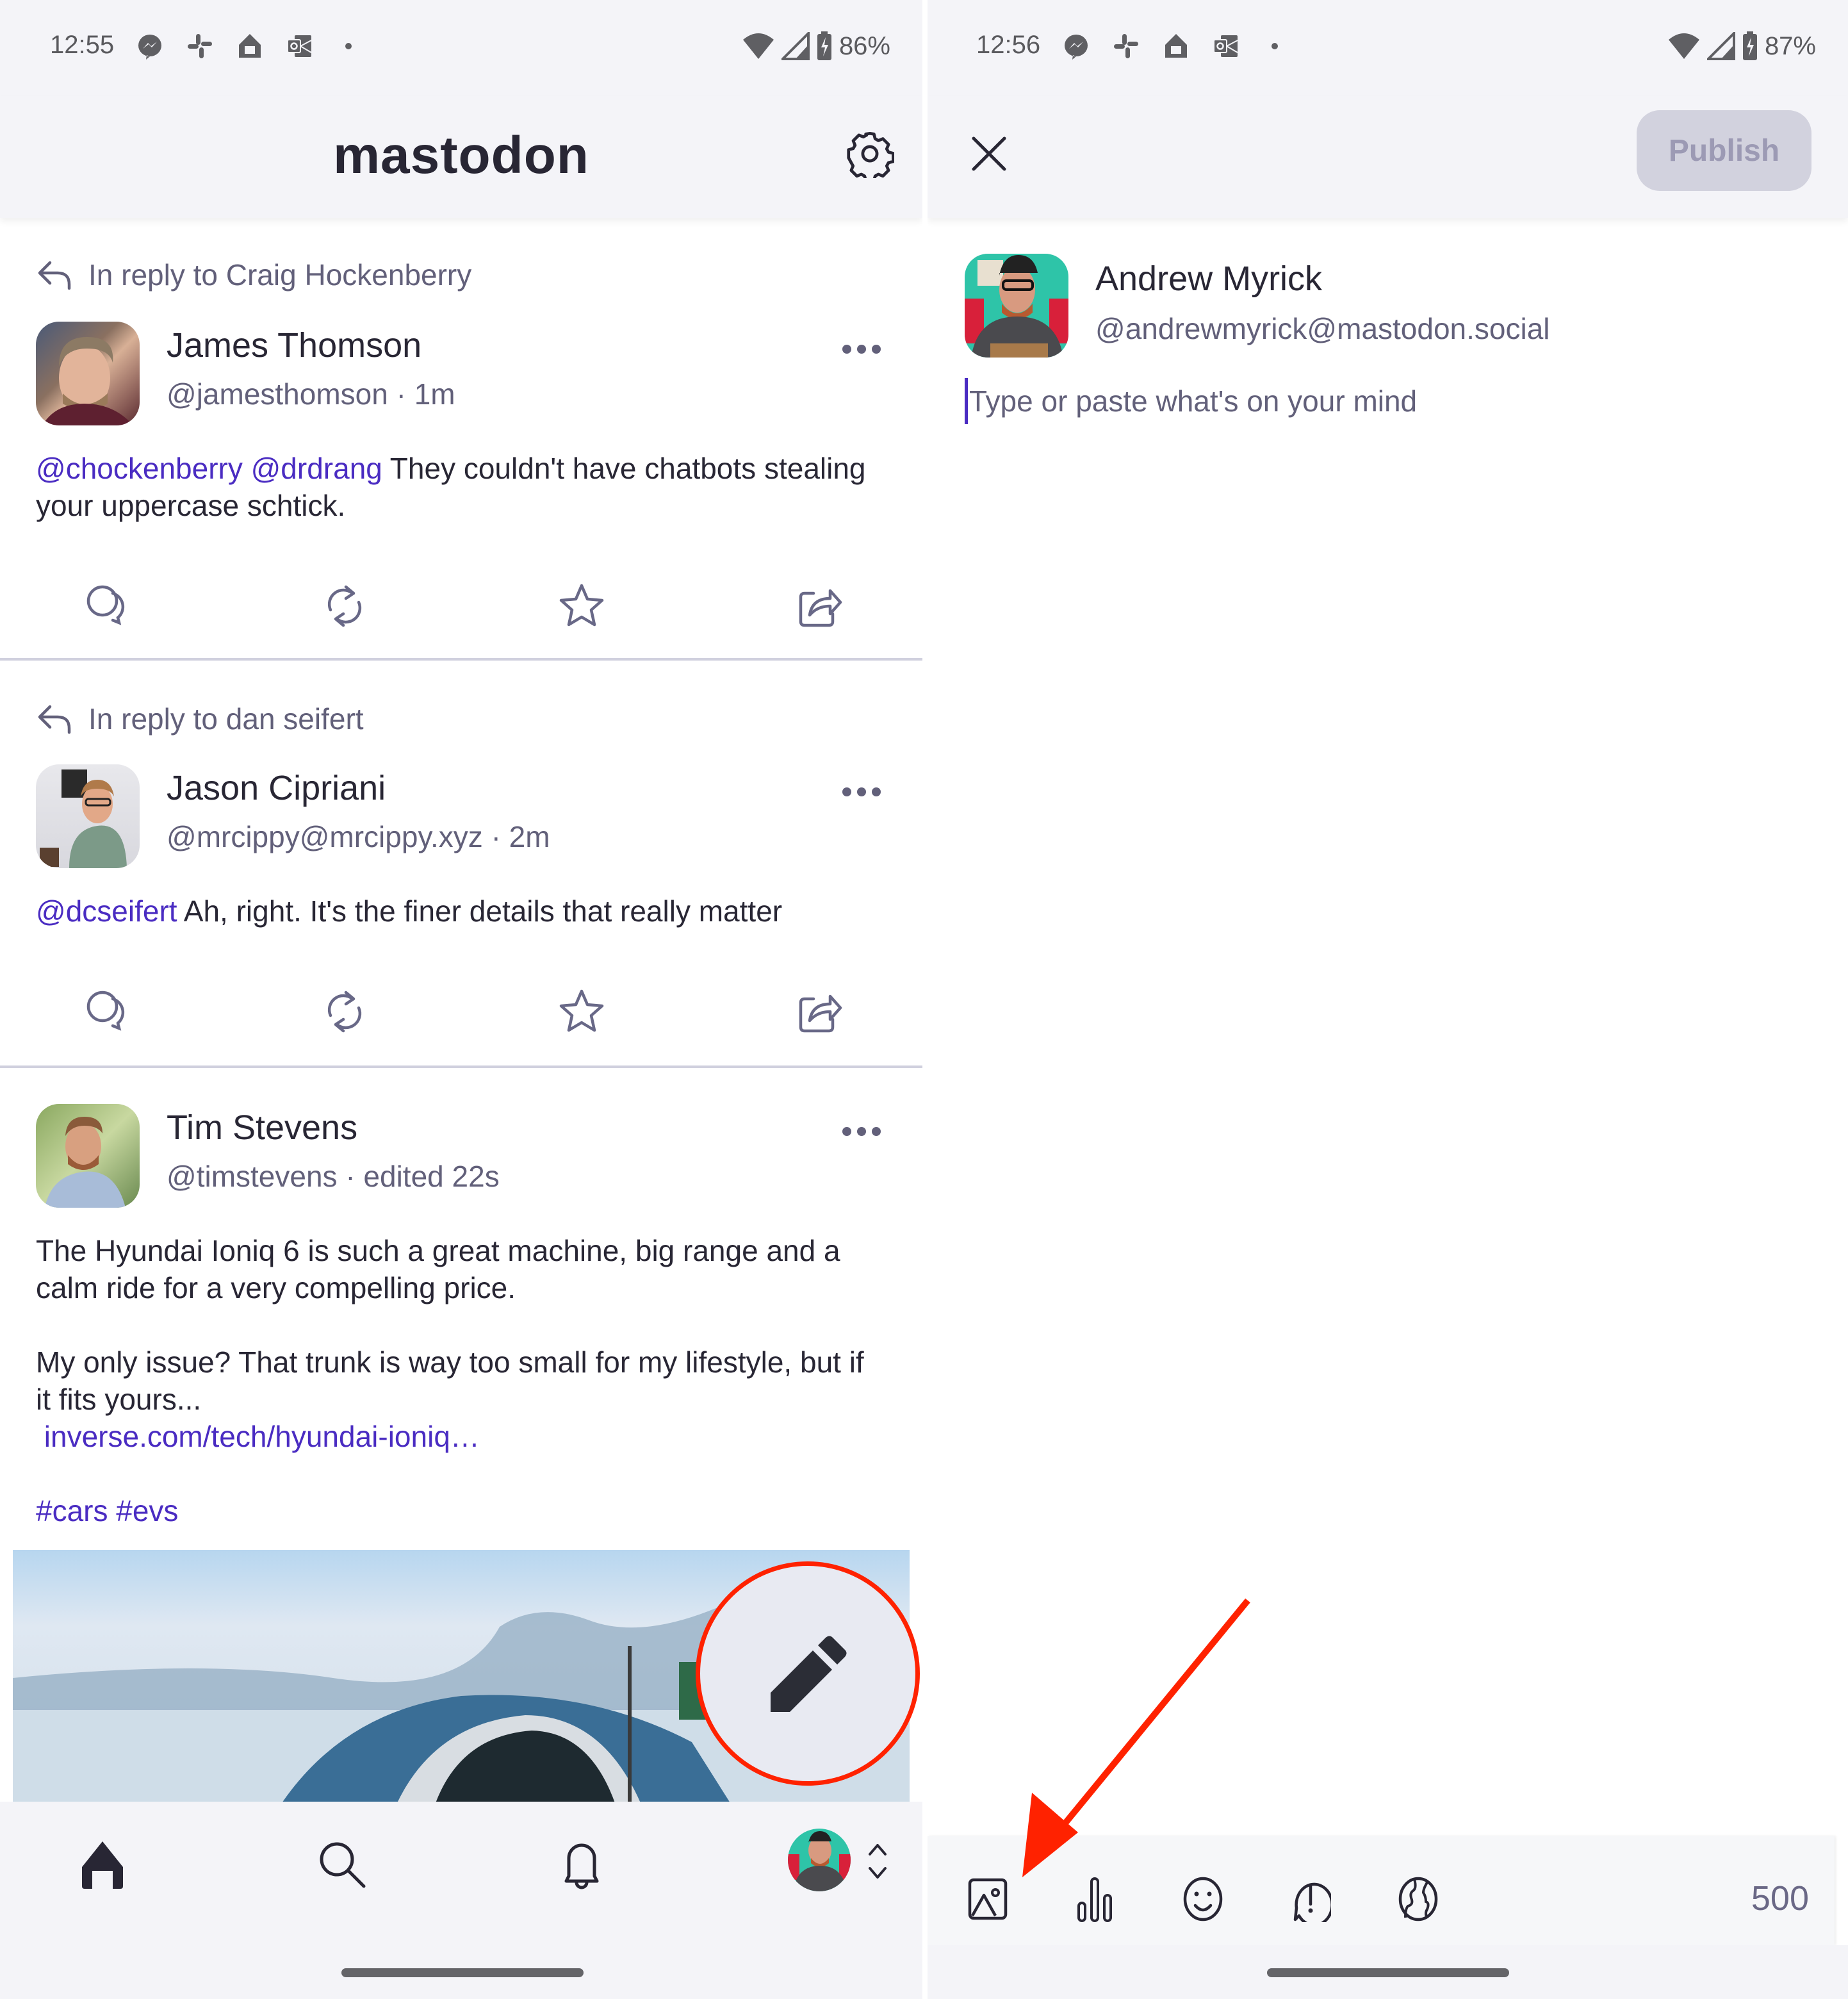 This screenshot has width=1848, height=1999. I want to click on compose-header: Publish, so click(1388, 157).